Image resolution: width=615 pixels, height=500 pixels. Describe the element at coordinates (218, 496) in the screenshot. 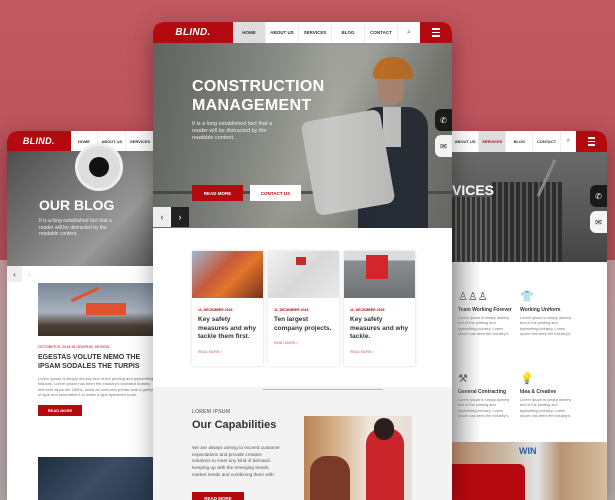

I see `capabilities-read-more-button: READ MORE` at that location.